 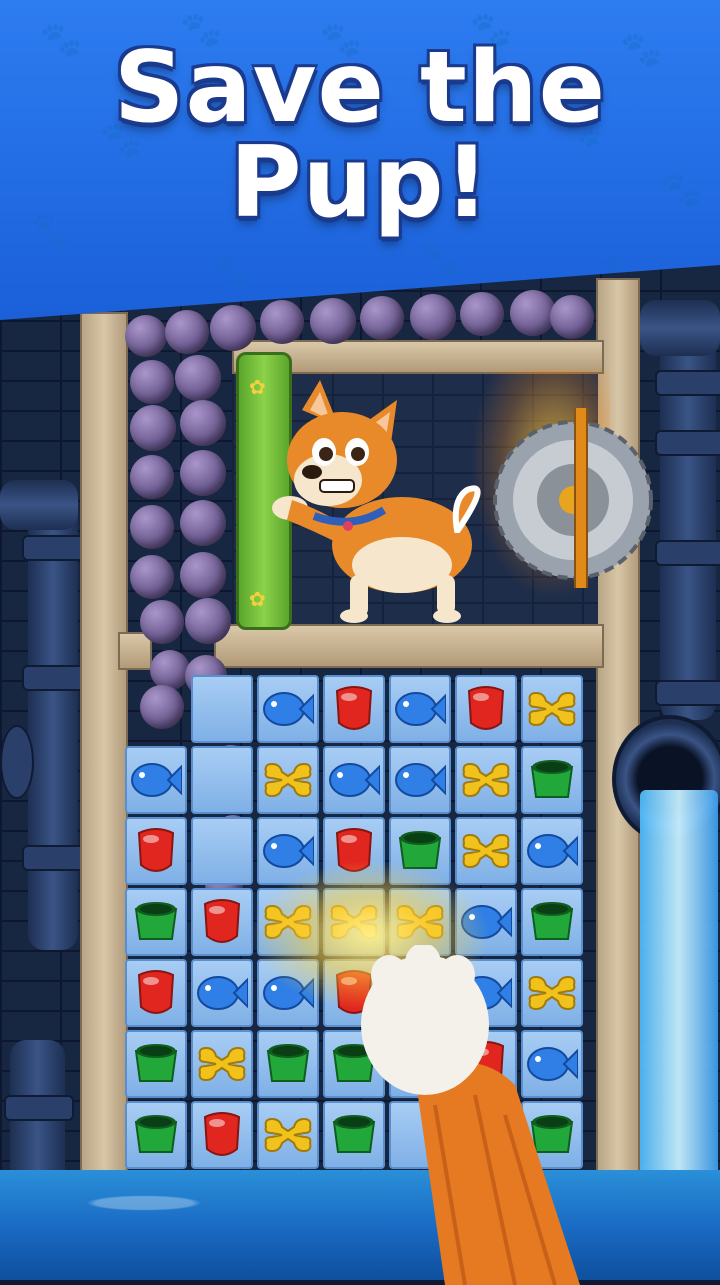 What do you see at coordinates (470, 1115) in the screenshot?
I see `cat-paw-hand` at bounding box center [470, 1115].